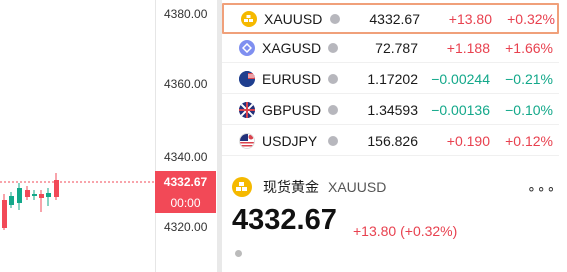 The height and width of the screenshot is (272, 567). Describe the element at coordinates (247, 48) in the screenshot. I see `silver-icon` at that location.